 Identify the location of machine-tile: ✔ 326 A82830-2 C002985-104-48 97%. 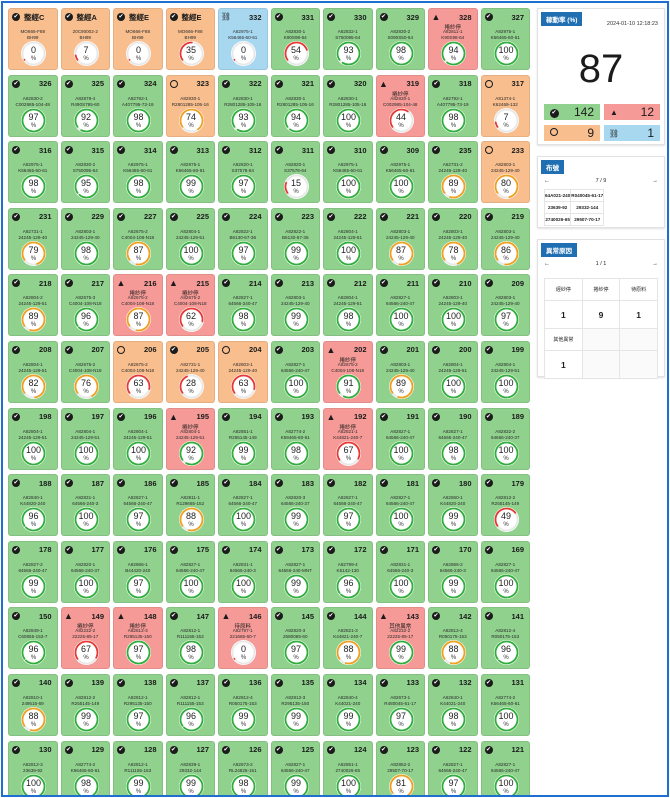
(33, 105).